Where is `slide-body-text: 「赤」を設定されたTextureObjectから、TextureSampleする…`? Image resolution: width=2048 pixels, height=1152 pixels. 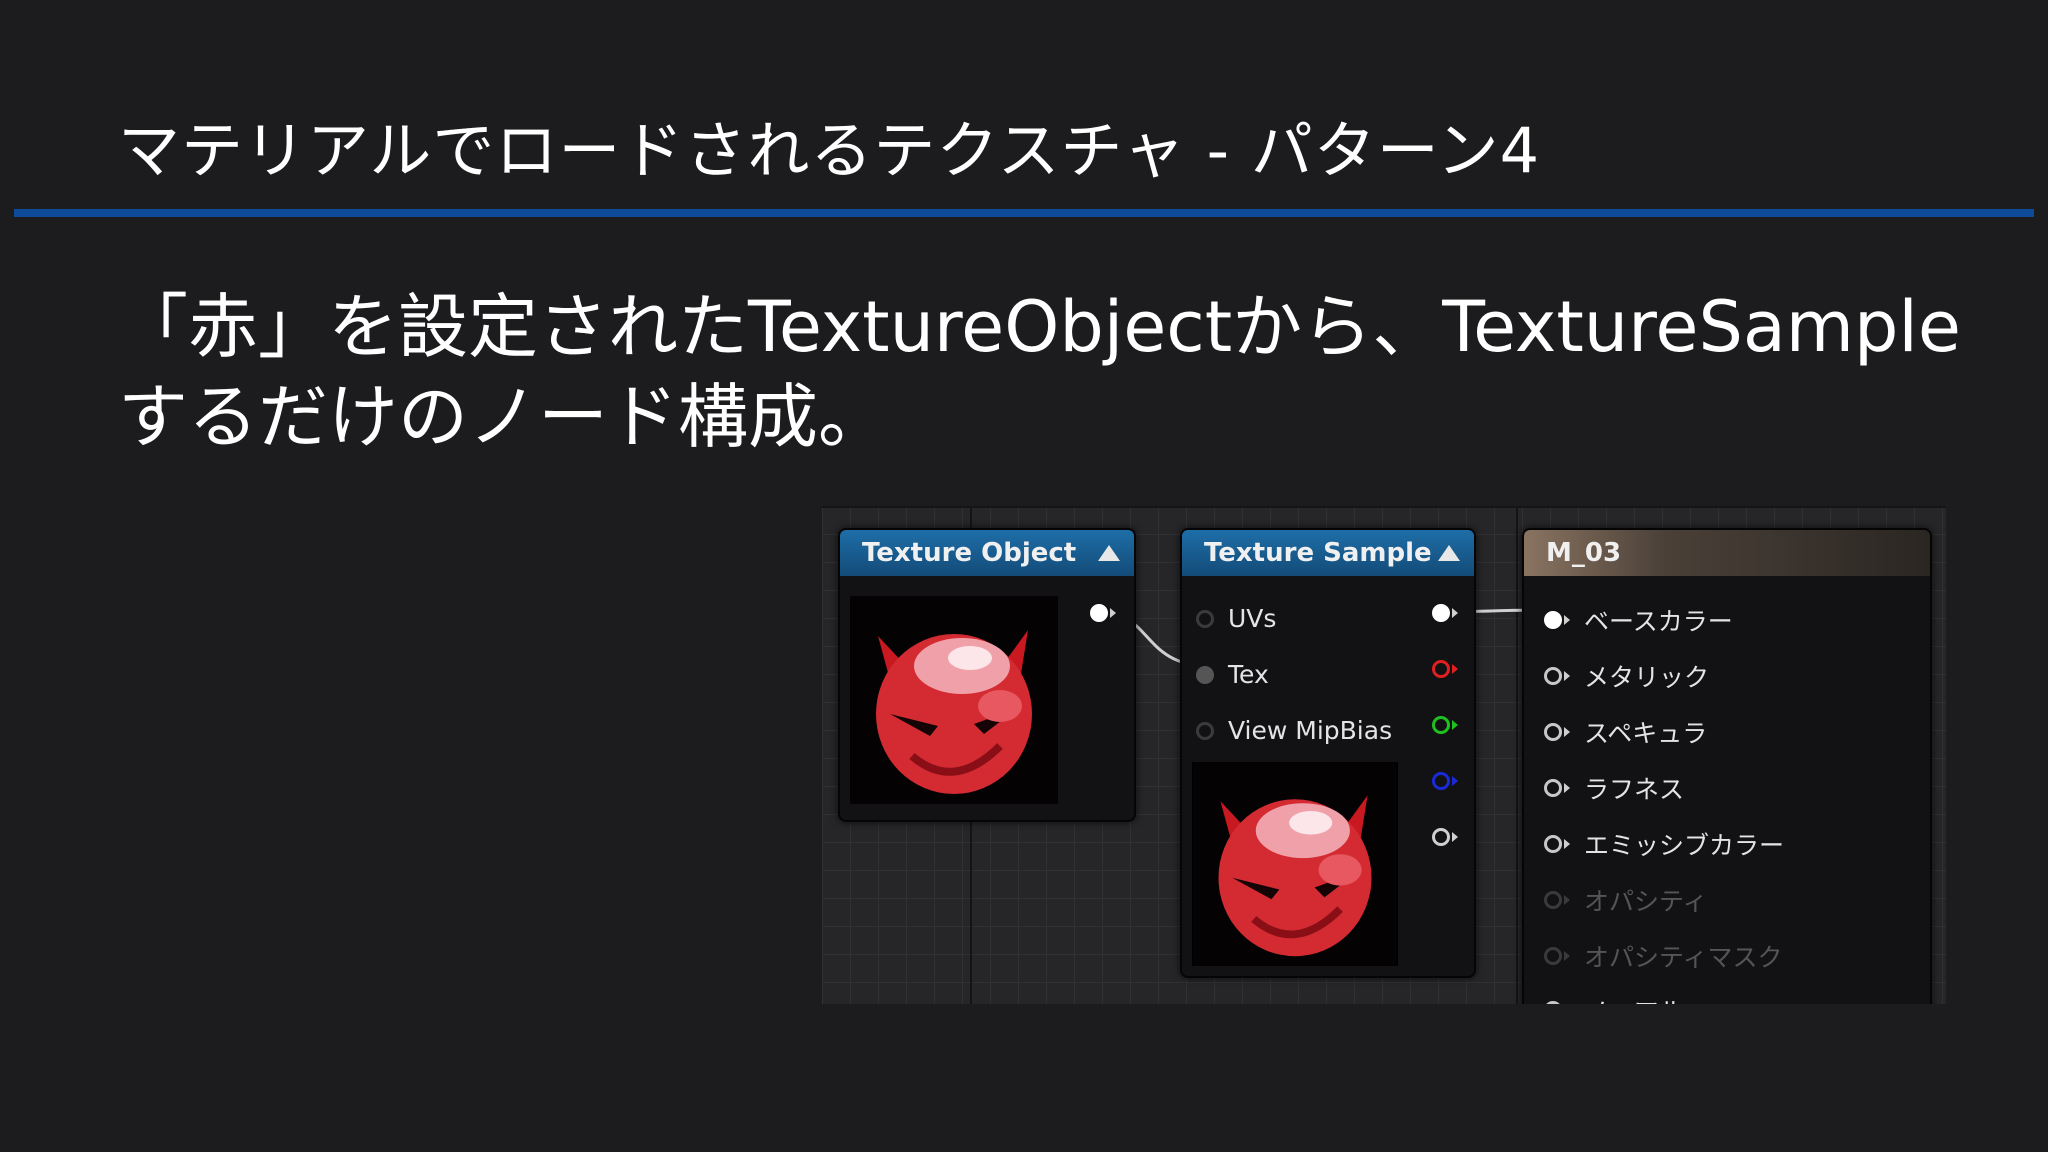 slide-body-text: 「赤」を設定されたTextureObjectから、TextureSampleする… is located at coordinates (1039, 372).